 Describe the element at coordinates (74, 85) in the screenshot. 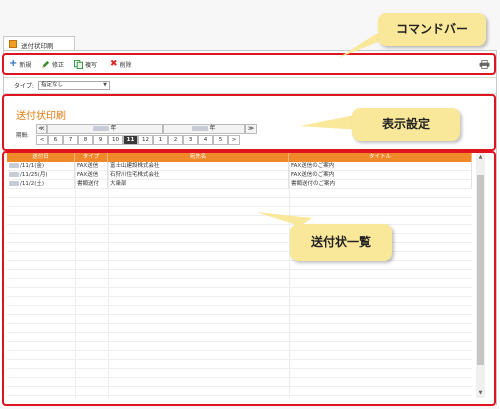

I see `type-select: 指定なし ▼` at that location.